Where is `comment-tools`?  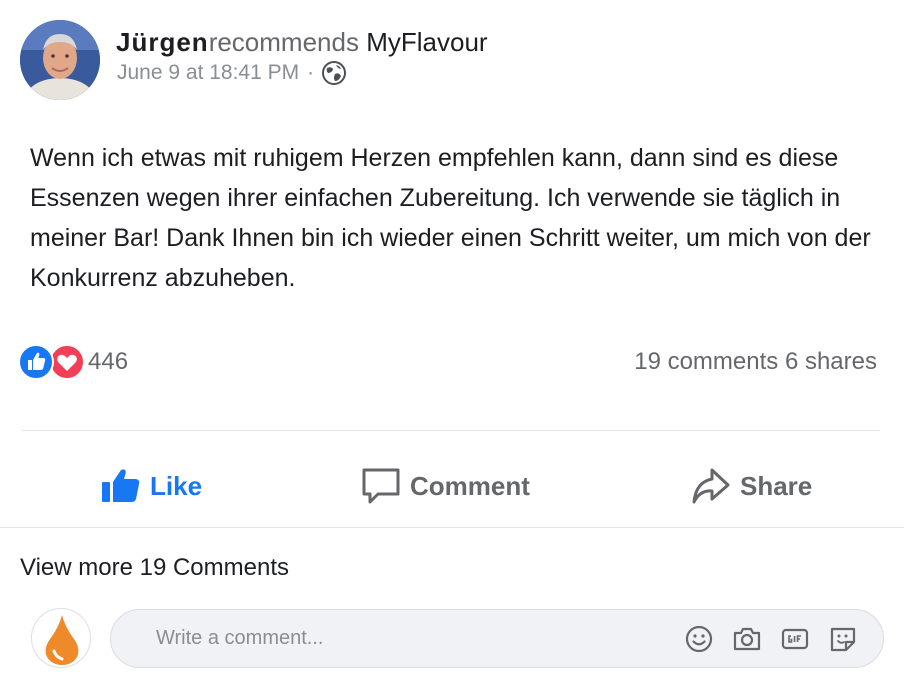
comment-tools is located at coordinates (783, 639).